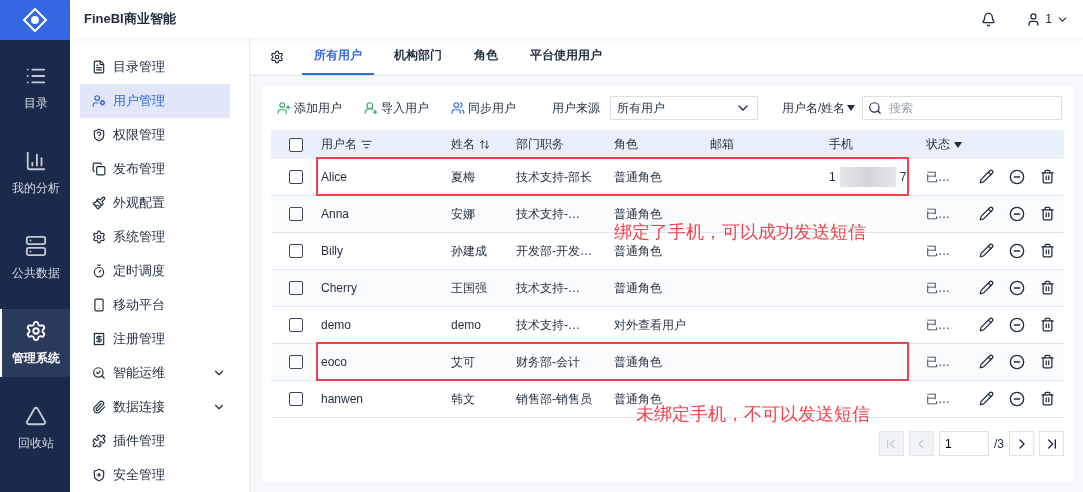 This screenshot has width=1083, height=492. What do you see at coordinates (99, 169) in the screenshot?
I see `copy-icon` at bounding box center [99, 169].